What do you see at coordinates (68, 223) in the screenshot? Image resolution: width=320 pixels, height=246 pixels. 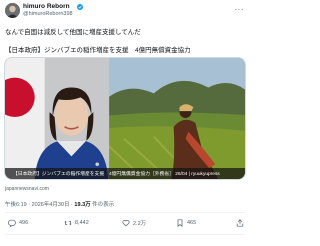 I see `repost-icon` at bounding box center [68, 223].